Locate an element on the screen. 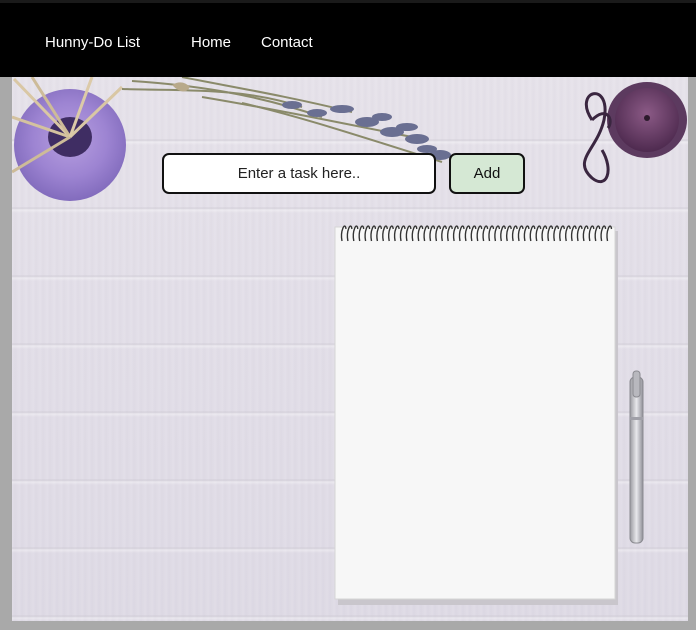 The width and height of the screenshot is (696, 630). brand-link: Hunny-Do List is located at coordinates (92, 43).